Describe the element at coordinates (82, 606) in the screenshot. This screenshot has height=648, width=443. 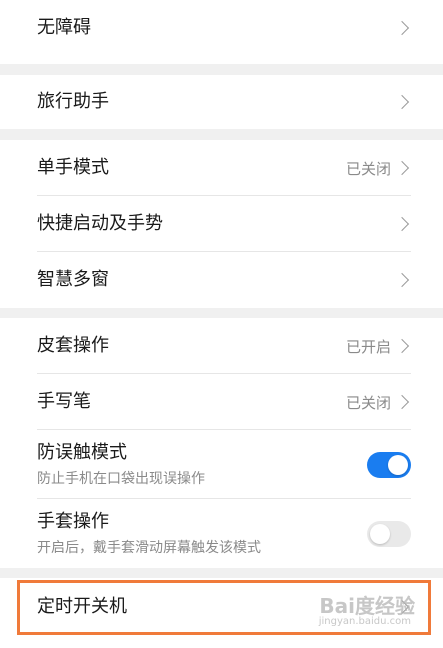
I see `item-title: 定时开关机` at that location.